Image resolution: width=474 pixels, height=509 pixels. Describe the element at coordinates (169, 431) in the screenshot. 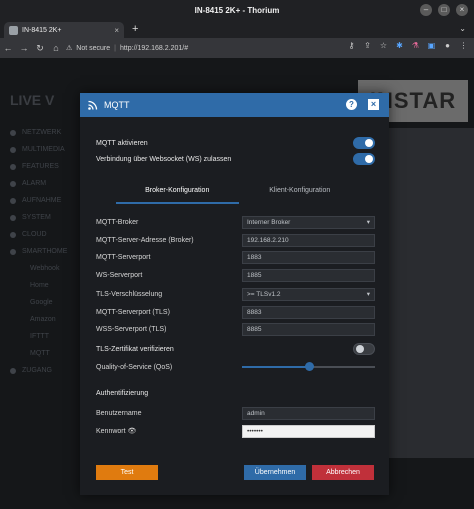

I see `password-label-wrap: Kennwort 👁` at that location.